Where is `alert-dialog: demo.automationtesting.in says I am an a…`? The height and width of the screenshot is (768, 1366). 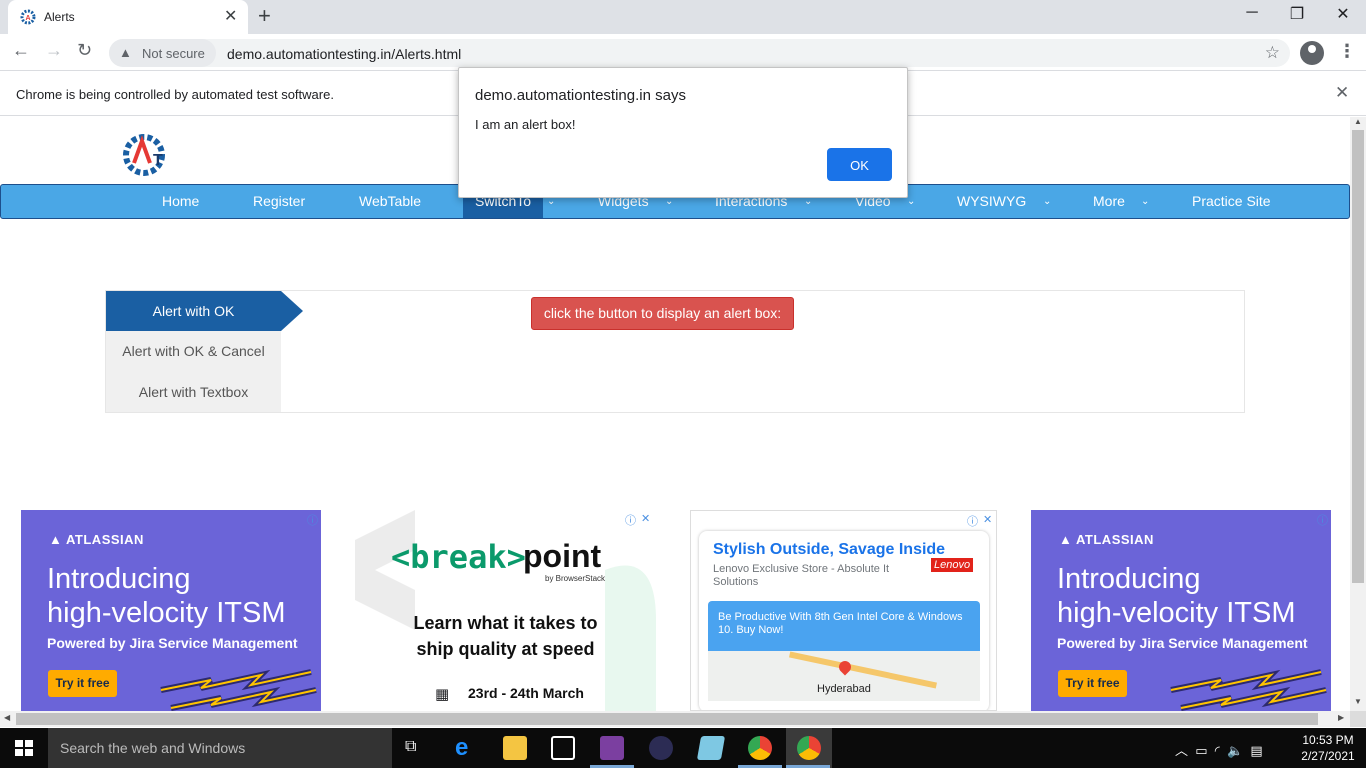 alert-dialog: demo.automationtesting.in says I am an a… is located at coordinates (683, 132).